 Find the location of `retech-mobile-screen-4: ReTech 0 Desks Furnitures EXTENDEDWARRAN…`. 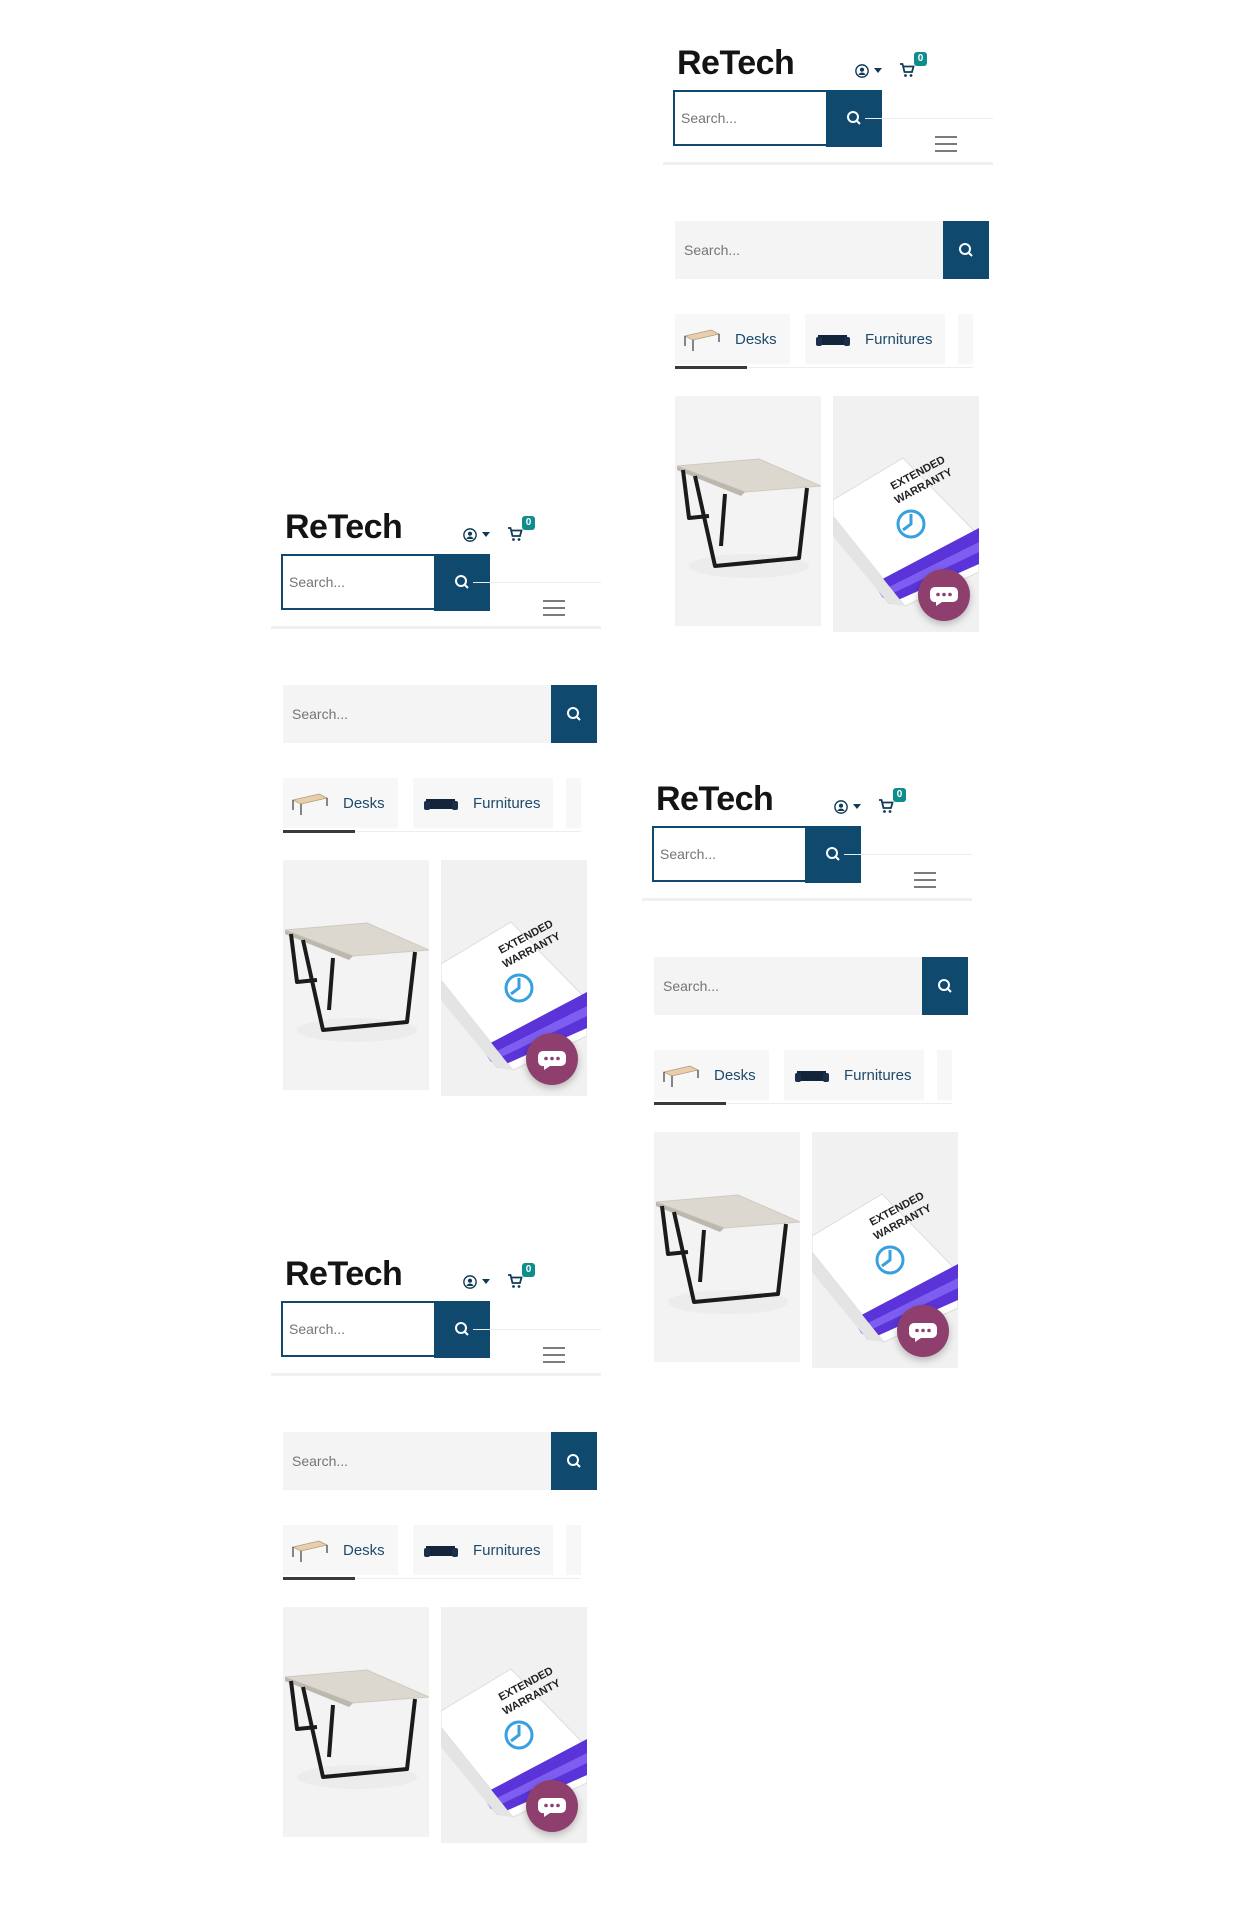

retech-mobile-screen-4: ReTech 0 Desks Furnitures EXTENDEDWARRAN… is located at coordinates (436, 1560).